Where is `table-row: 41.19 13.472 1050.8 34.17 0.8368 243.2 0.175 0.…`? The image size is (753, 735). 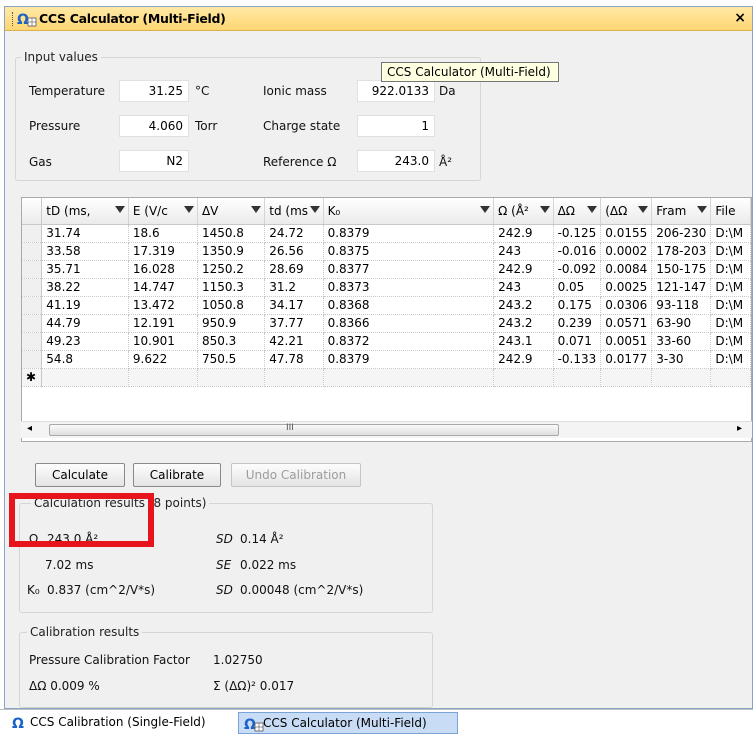
table-row: 41.19 13.472 1050.8 34.17 0.8368 243.2 0.175 0.… is located at coordinates (386, 305).